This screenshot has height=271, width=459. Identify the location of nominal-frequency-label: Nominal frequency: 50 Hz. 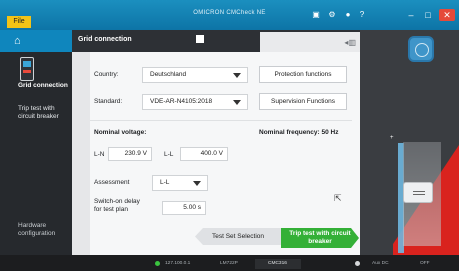
(299, 132).